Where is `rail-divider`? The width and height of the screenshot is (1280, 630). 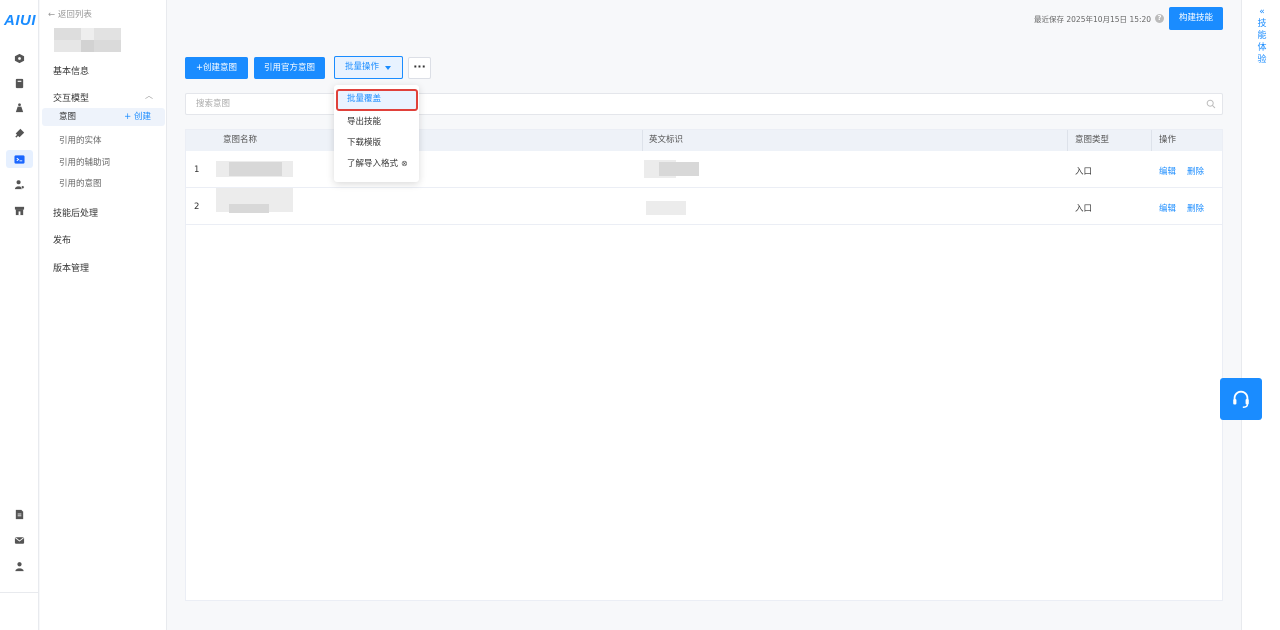
rail-divider is located at coordinates (19, 592).